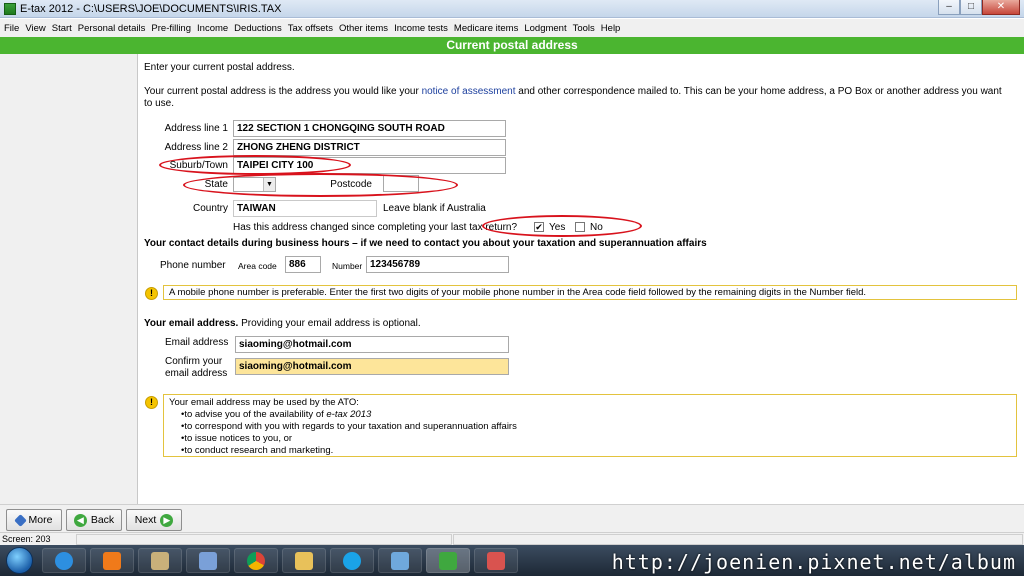 The width and height of the screenshot is (1024, 576). What do you see at coordinates (971, 7) in the screenshot?
I see `maximize-icon: □` at bounding box center [971, 7].